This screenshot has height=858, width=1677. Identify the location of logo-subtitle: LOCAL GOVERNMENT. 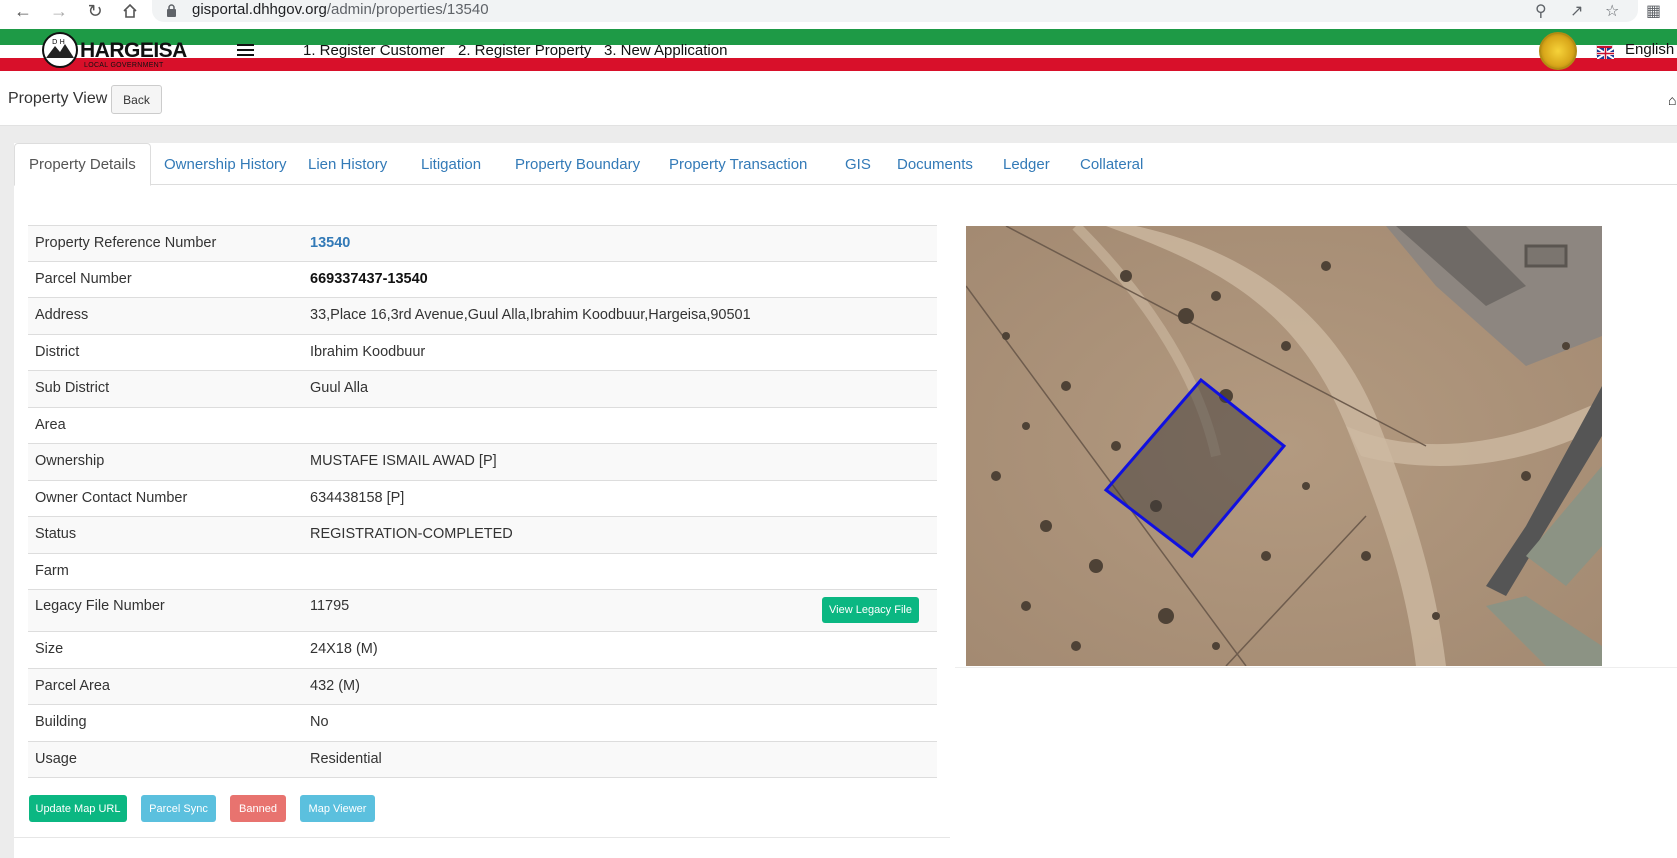
(124, 65).